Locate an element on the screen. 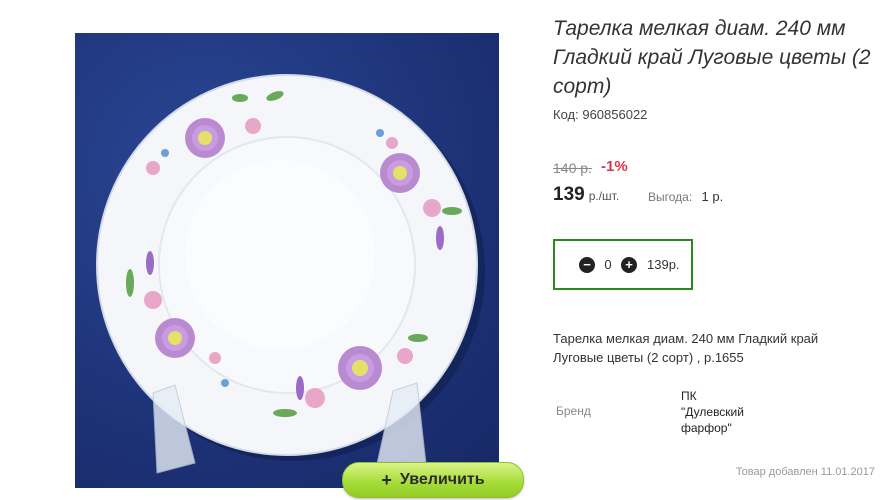 The width and height of the screenshot is (885, 500). old-price: 140 р. is located at coordinates (572, 168).